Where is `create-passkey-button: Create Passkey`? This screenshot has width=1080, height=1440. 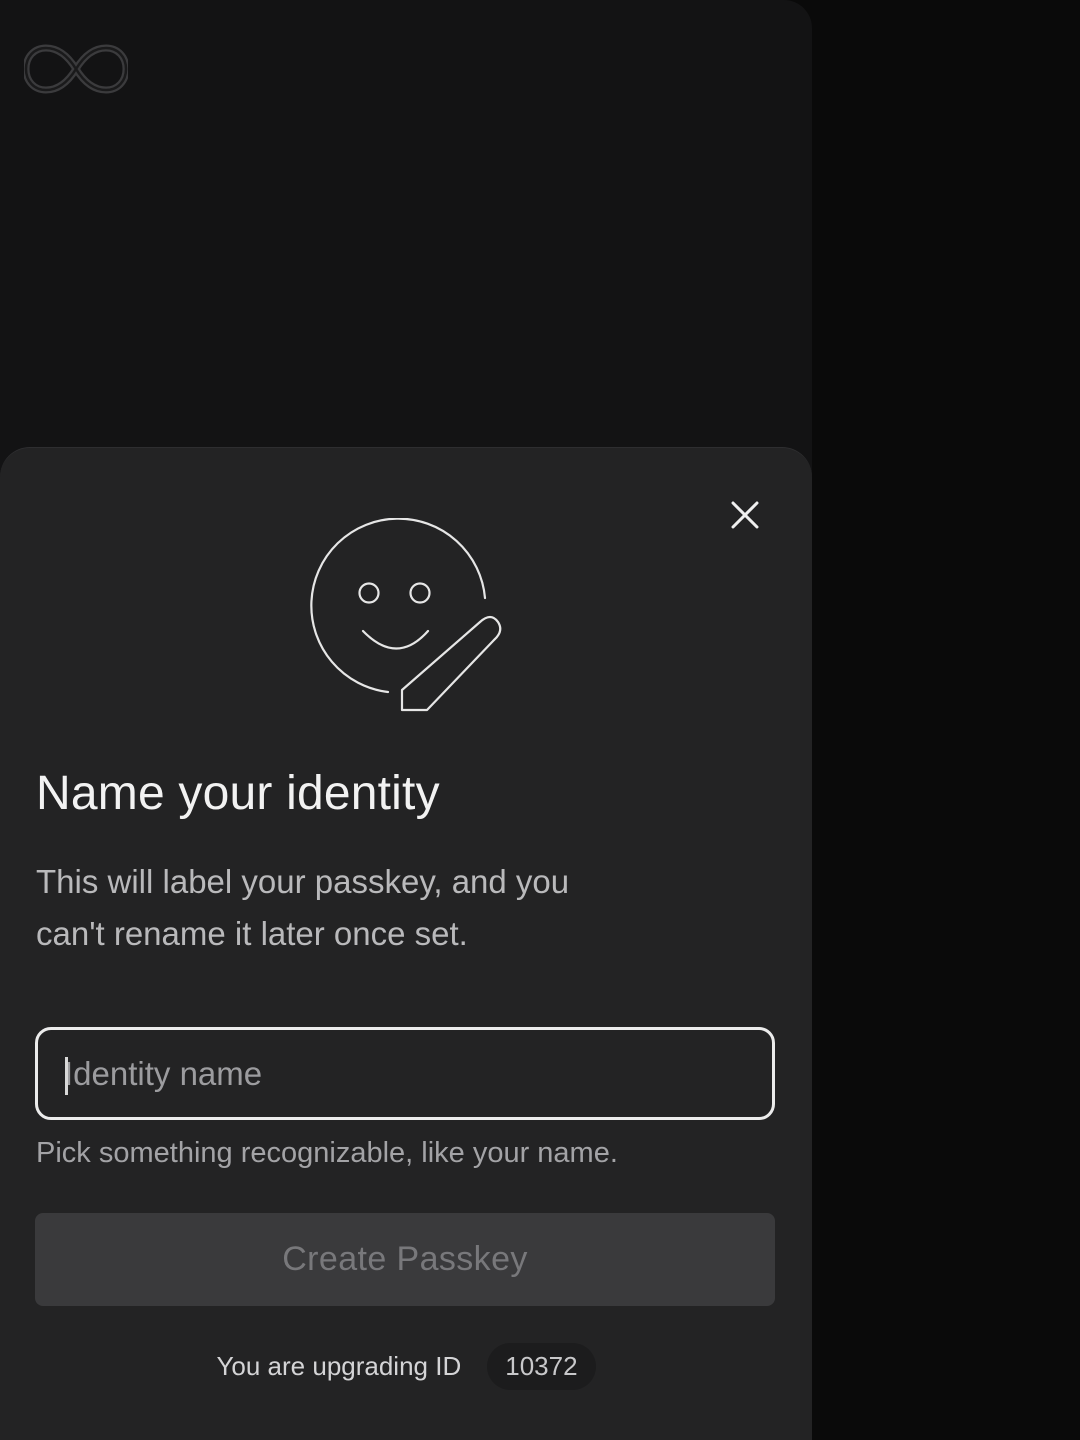
create-passkey-button: Create Passkey is located at coordinates (405, 1259).